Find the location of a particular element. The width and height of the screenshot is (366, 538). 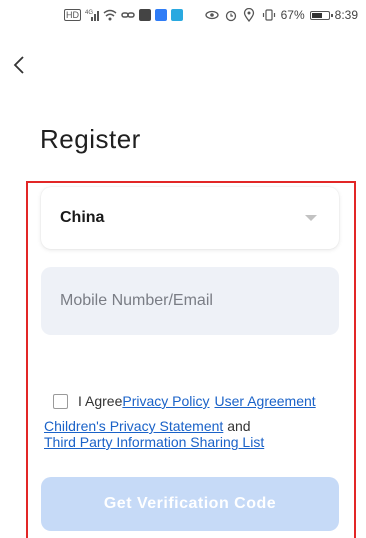

battery-icon is located at coordinates (321, 15).